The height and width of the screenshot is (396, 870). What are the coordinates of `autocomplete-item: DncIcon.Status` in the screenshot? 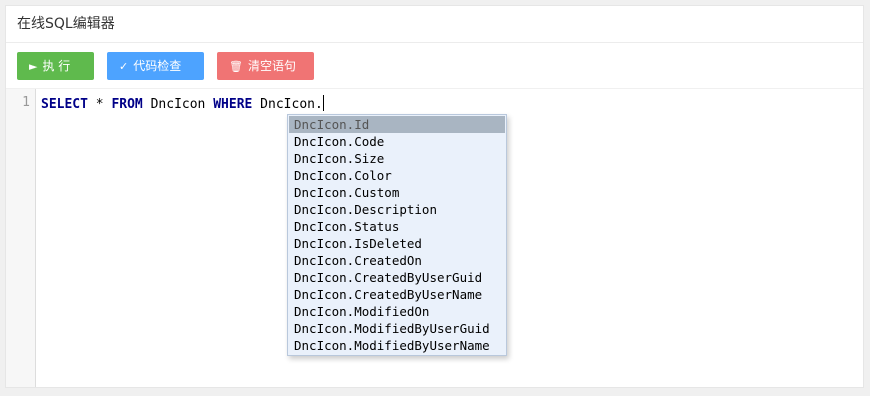 It's located at (397, 226).